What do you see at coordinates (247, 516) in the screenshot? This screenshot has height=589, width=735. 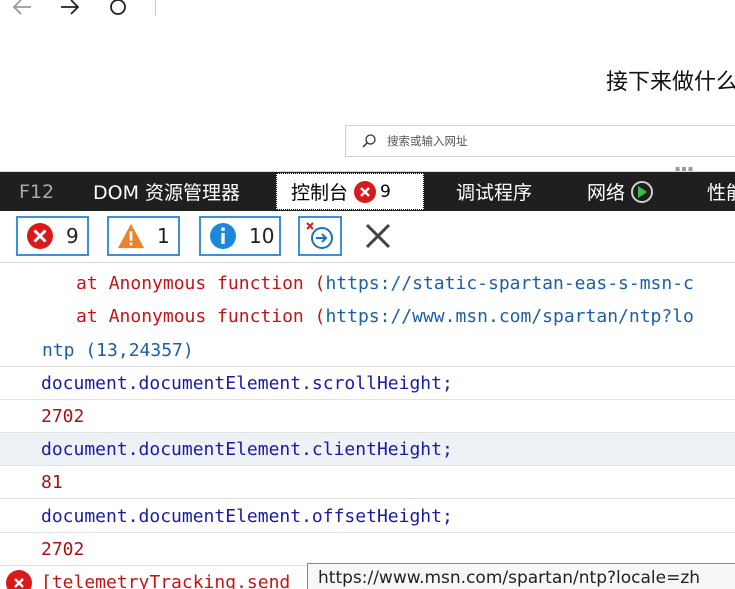 I see `console-input: document.documentElement.offsetHeight;` at bounding box center [247, 516].